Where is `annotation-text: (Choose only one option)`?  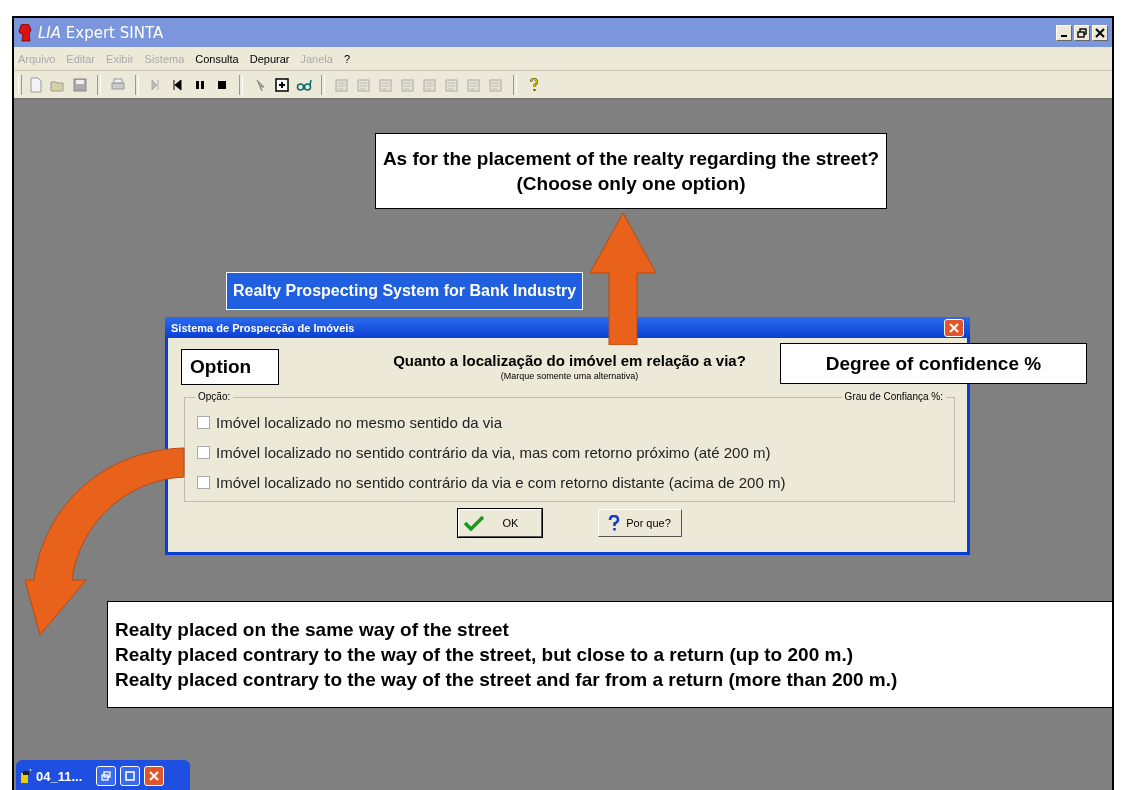 annotation-text: (Choose only one option) is located at coordinates (631, 183).